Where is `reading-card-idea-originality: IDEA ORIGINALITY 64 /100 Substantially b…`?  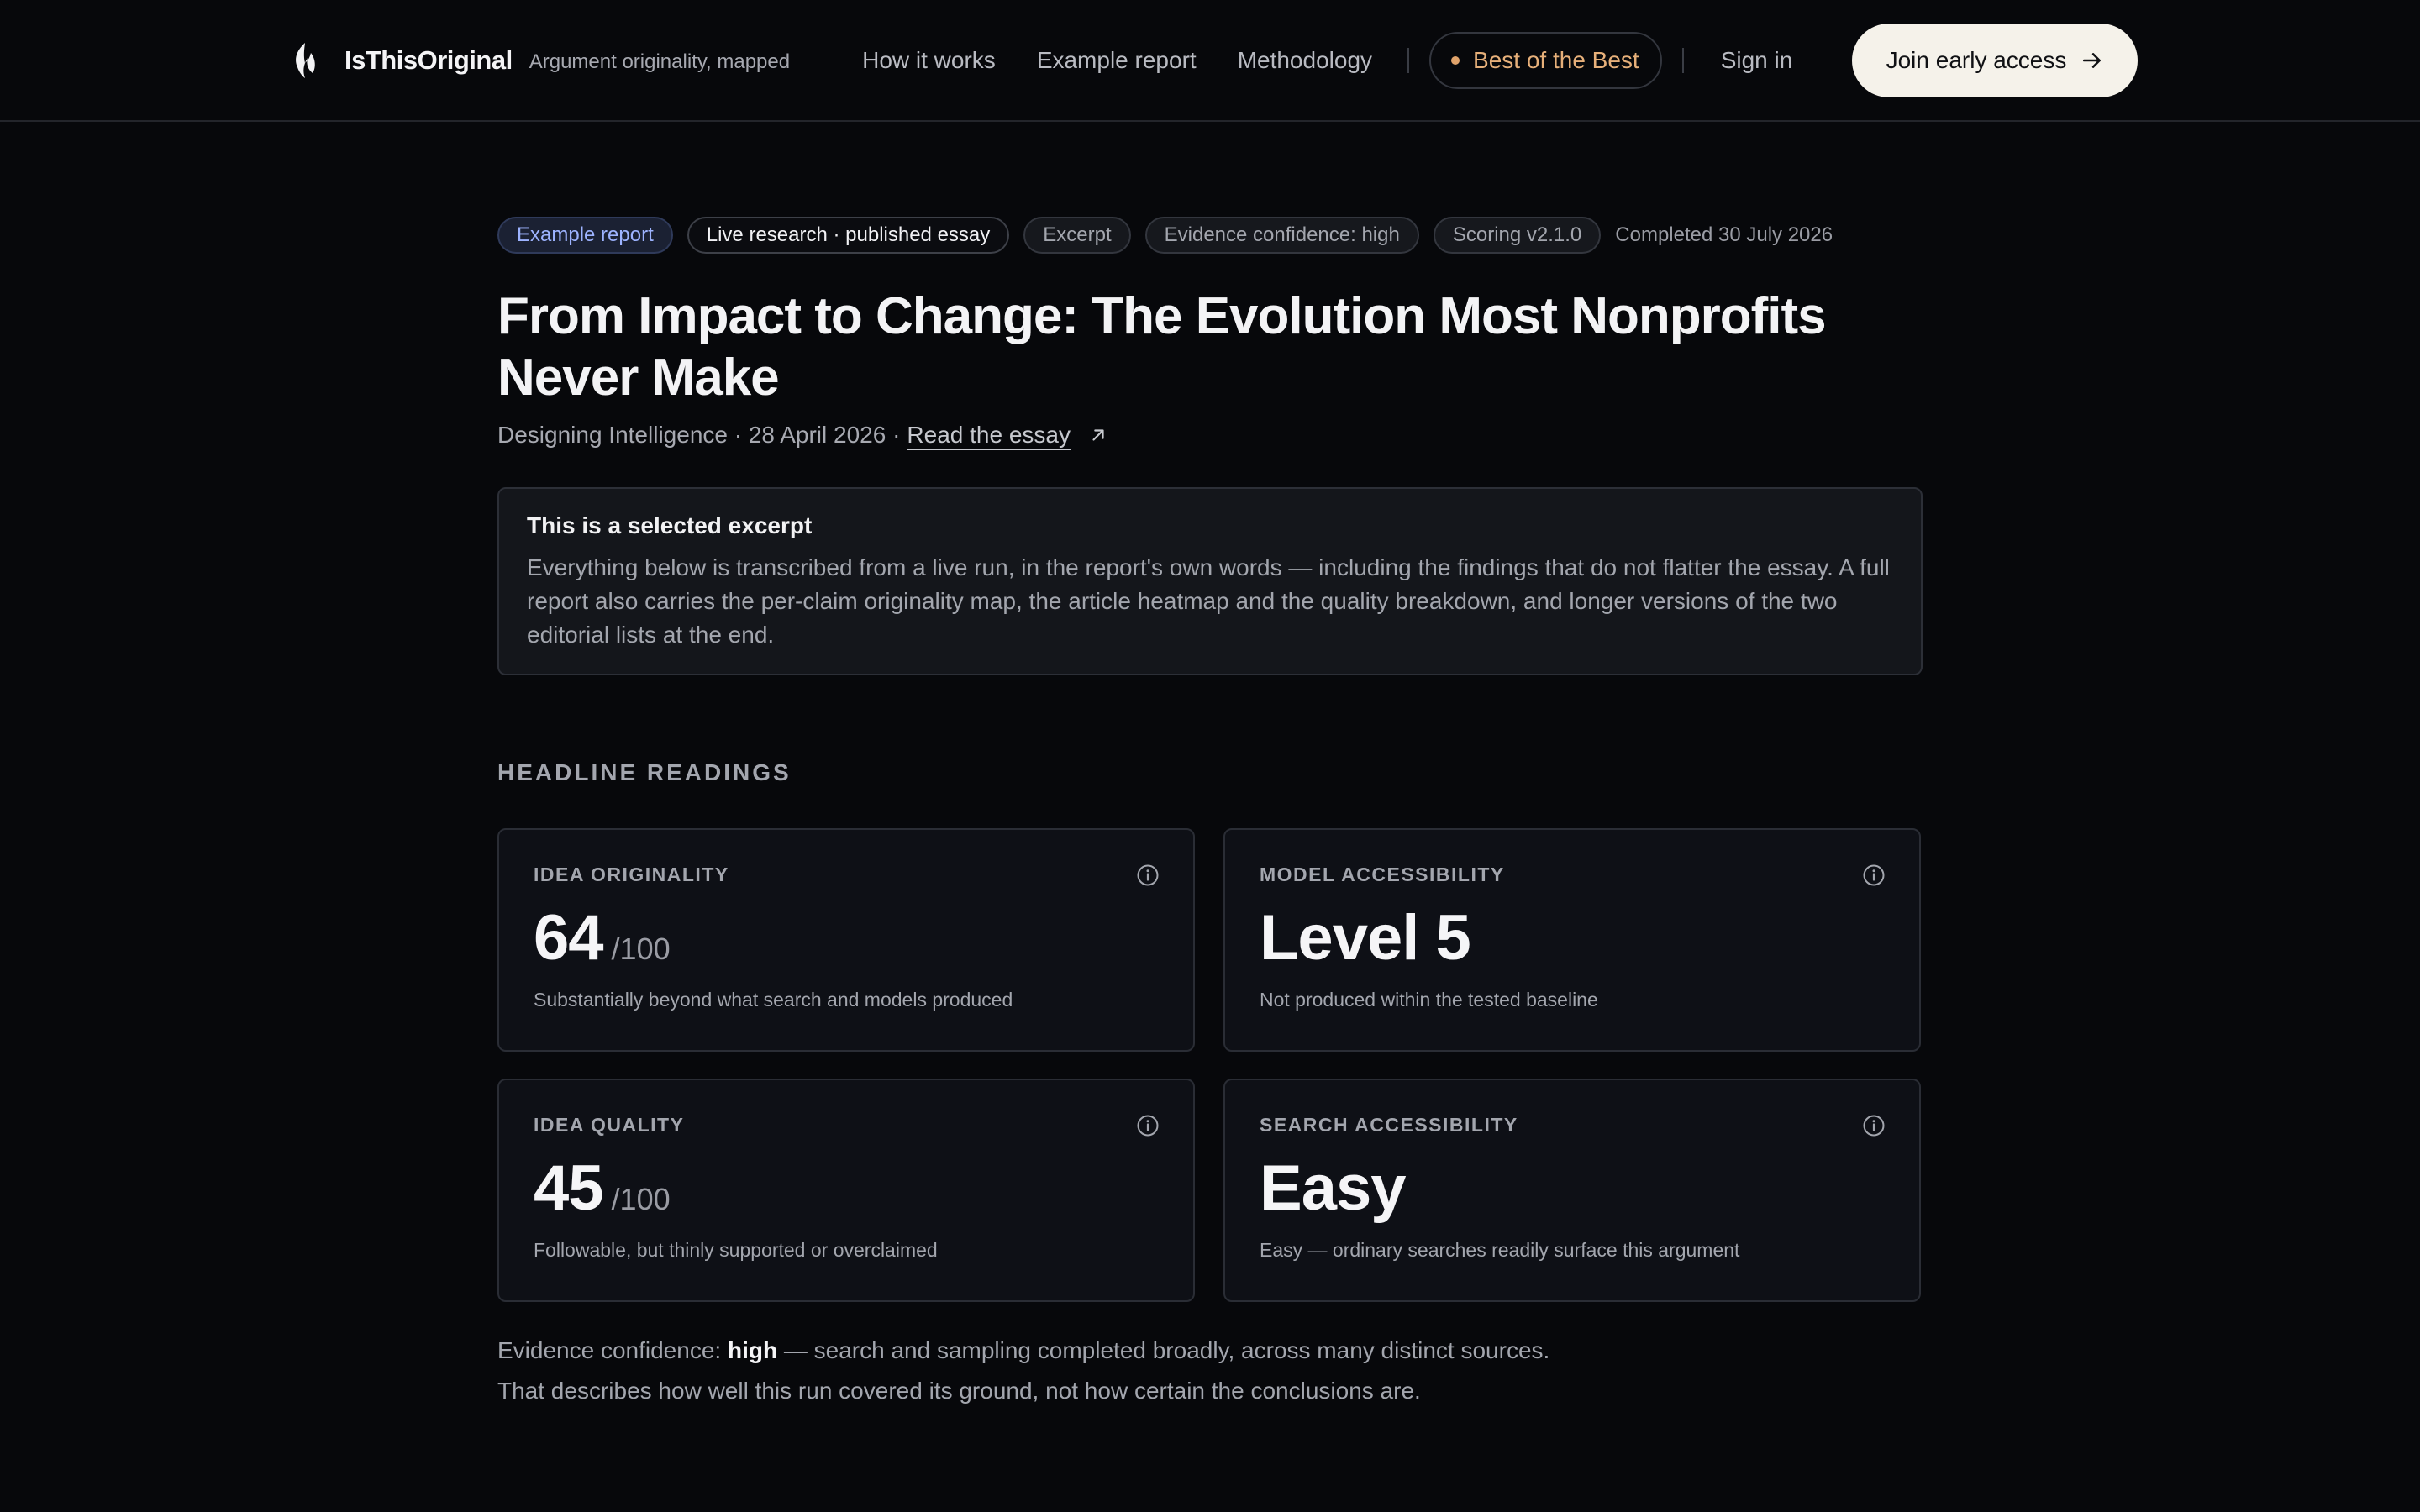 reading-card-idea-originality: IDEA ORIGINALITY 64 /100 Substantially b… is located at coordinates (846, 940).